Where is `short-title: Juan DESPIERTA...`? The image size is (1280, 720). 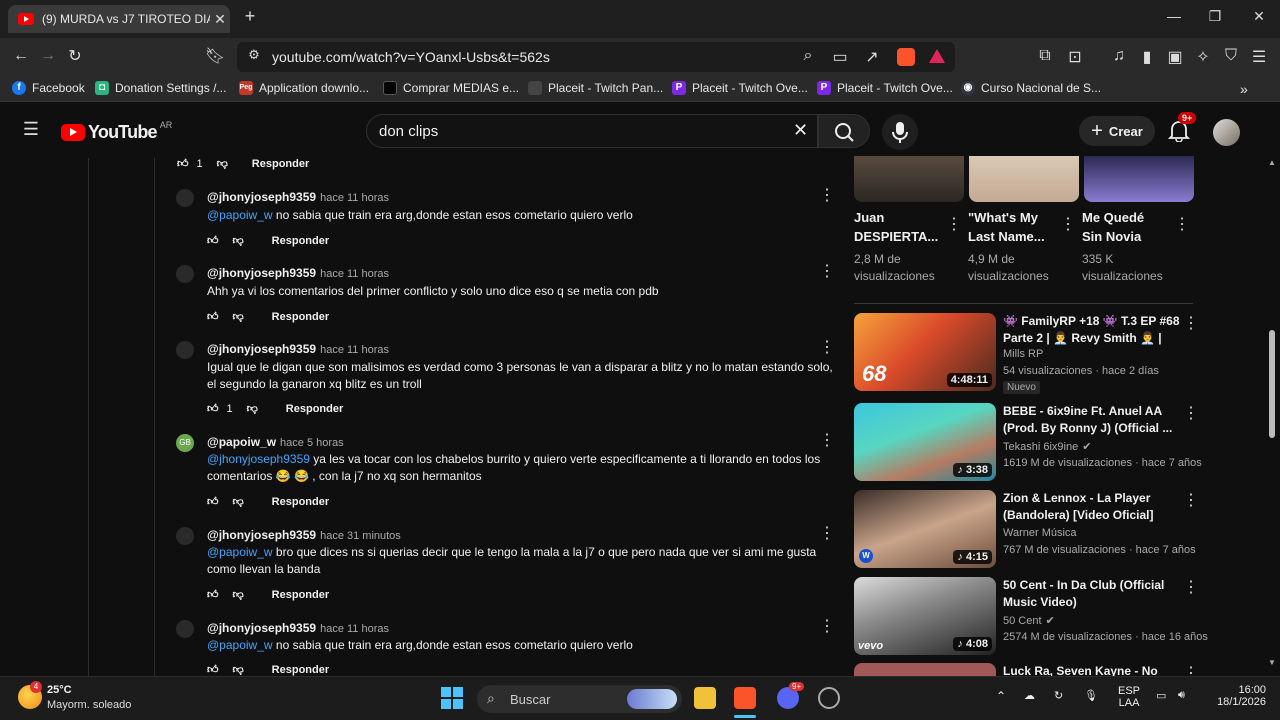 short-title: Juan DESPIERTA... is located at coordinates (896, 227).